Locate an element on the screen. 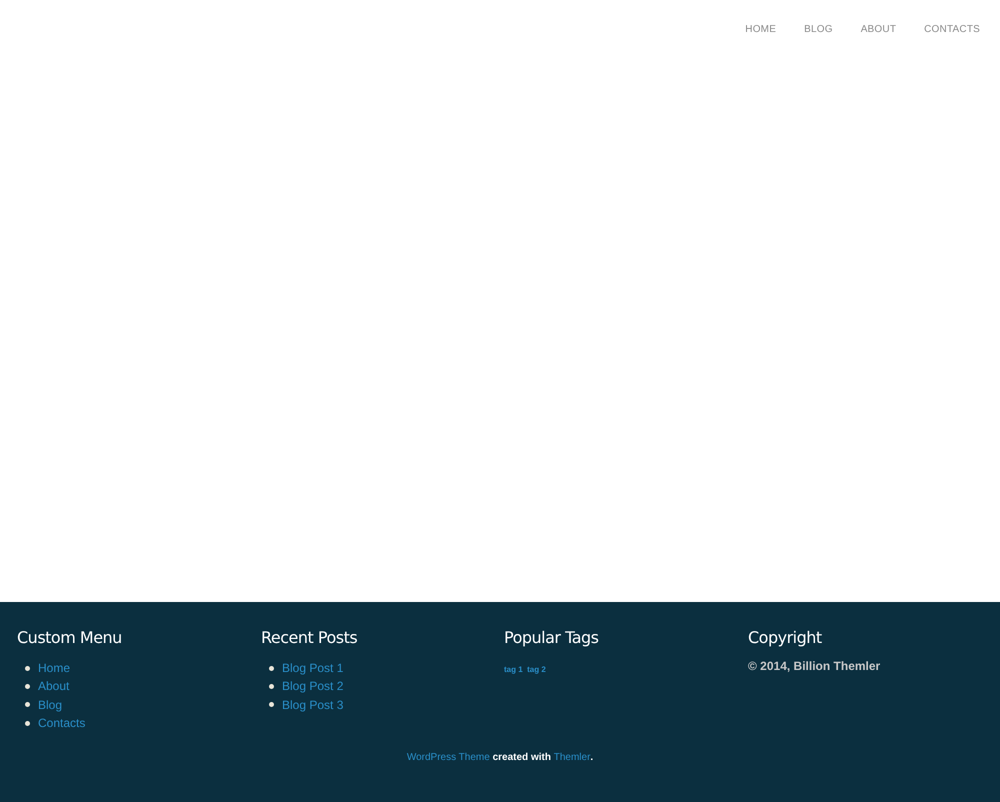 This screenshot has height=802, width=1000. widget-title: Copyright is located at coordinates (785, 637).